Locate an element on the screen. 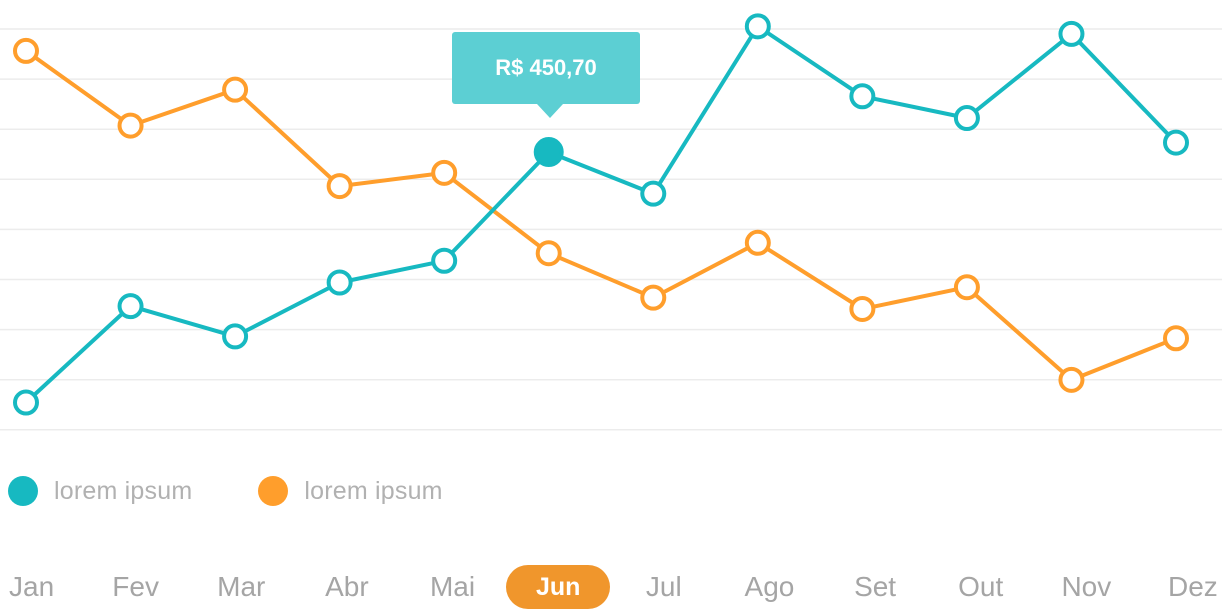 The image size is (1222, 610). legend-label-series-1: lorem ipsum is located at coordinates (123, 490).